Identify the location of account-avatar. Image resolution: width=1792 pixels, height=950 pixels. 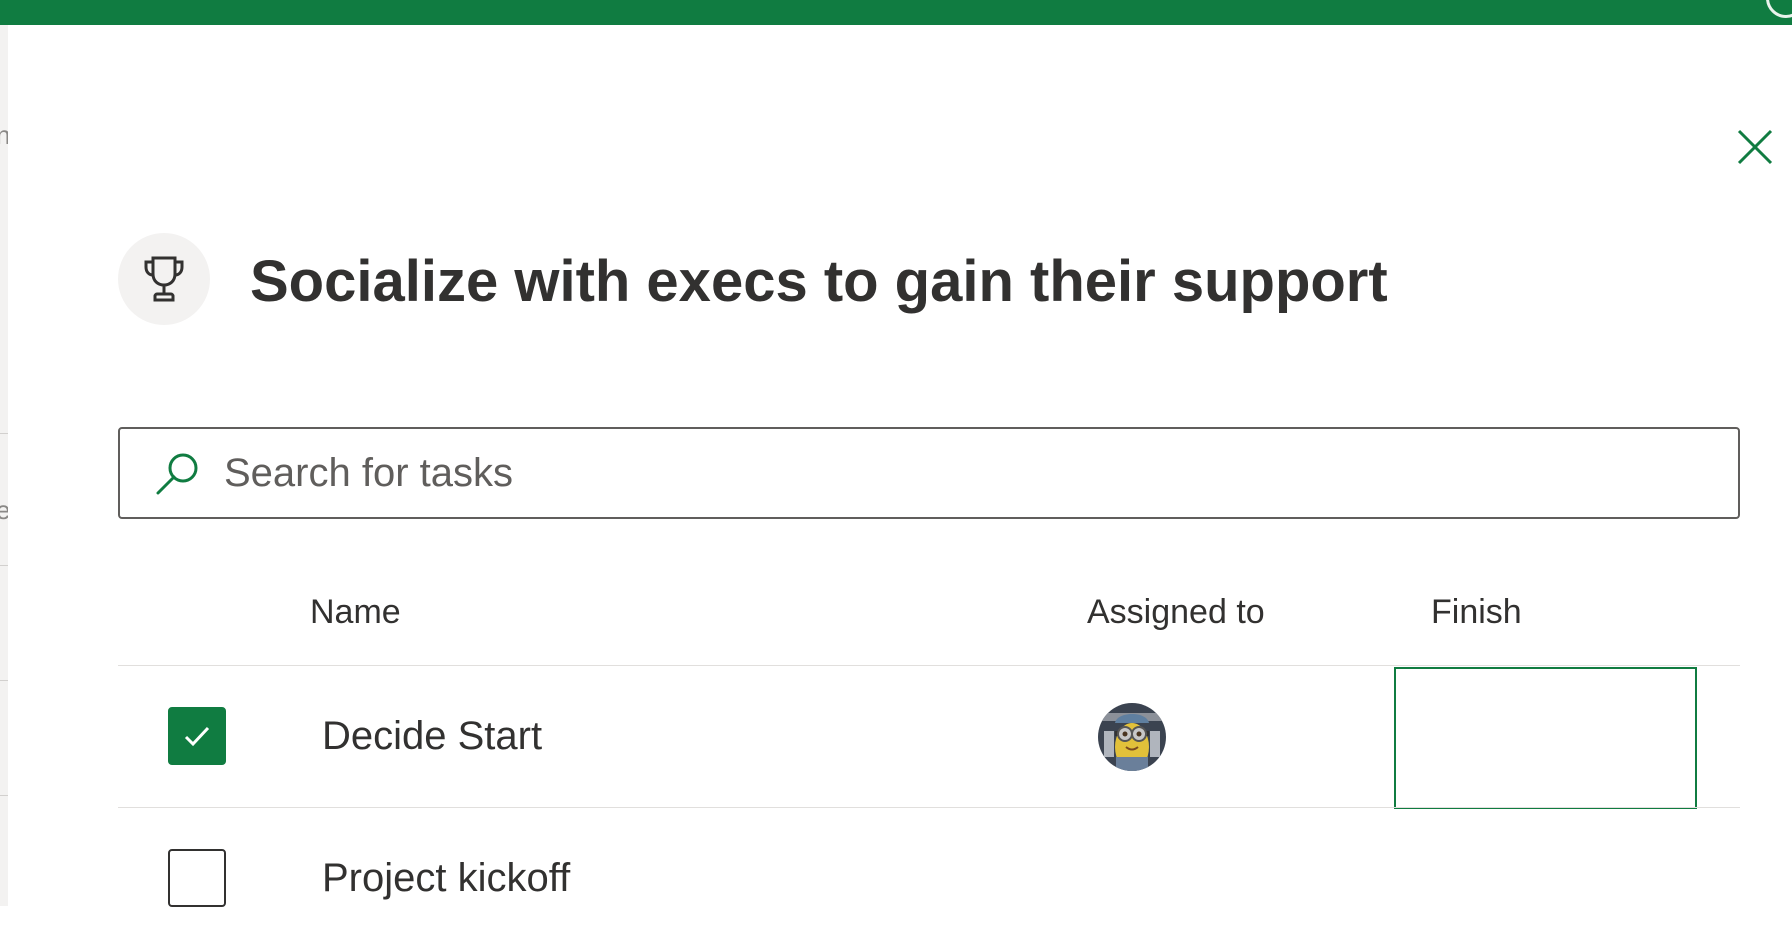
(1779, 9).